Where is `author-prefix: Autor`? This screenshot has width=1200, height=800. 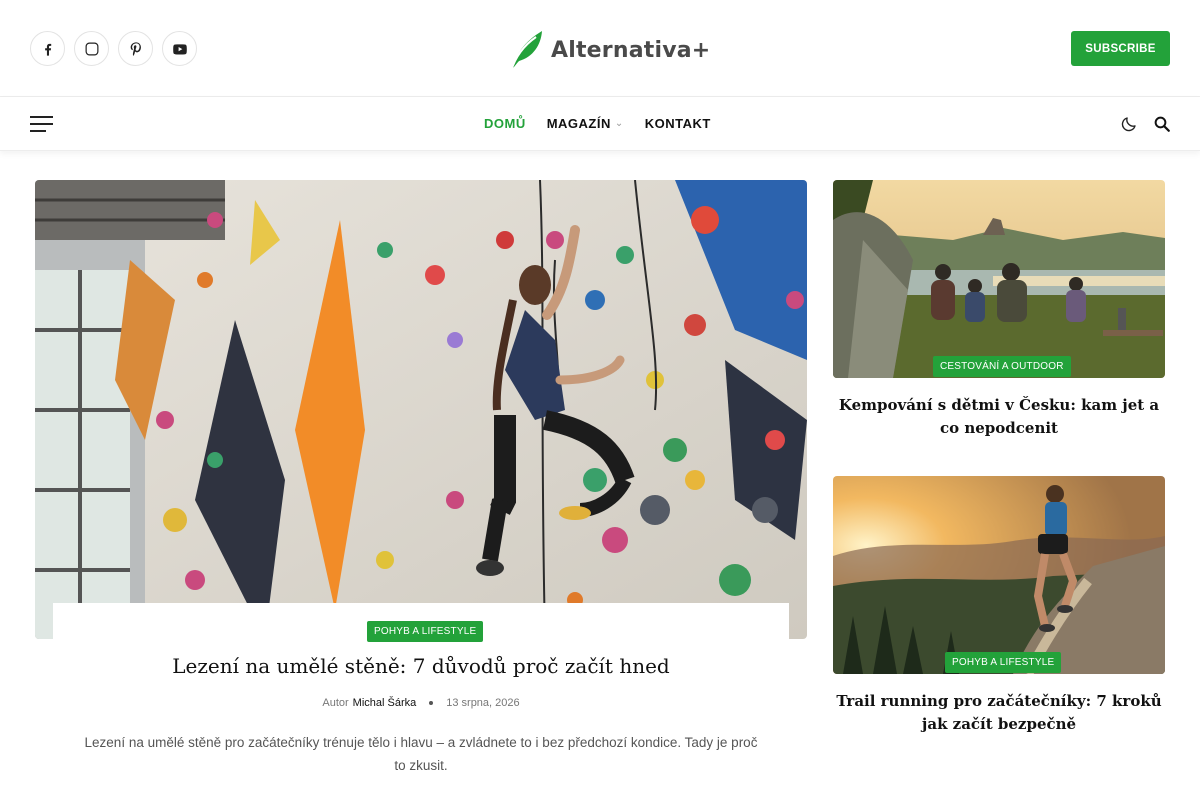
author-prefix: Autor is located at coordinates (335, 703).